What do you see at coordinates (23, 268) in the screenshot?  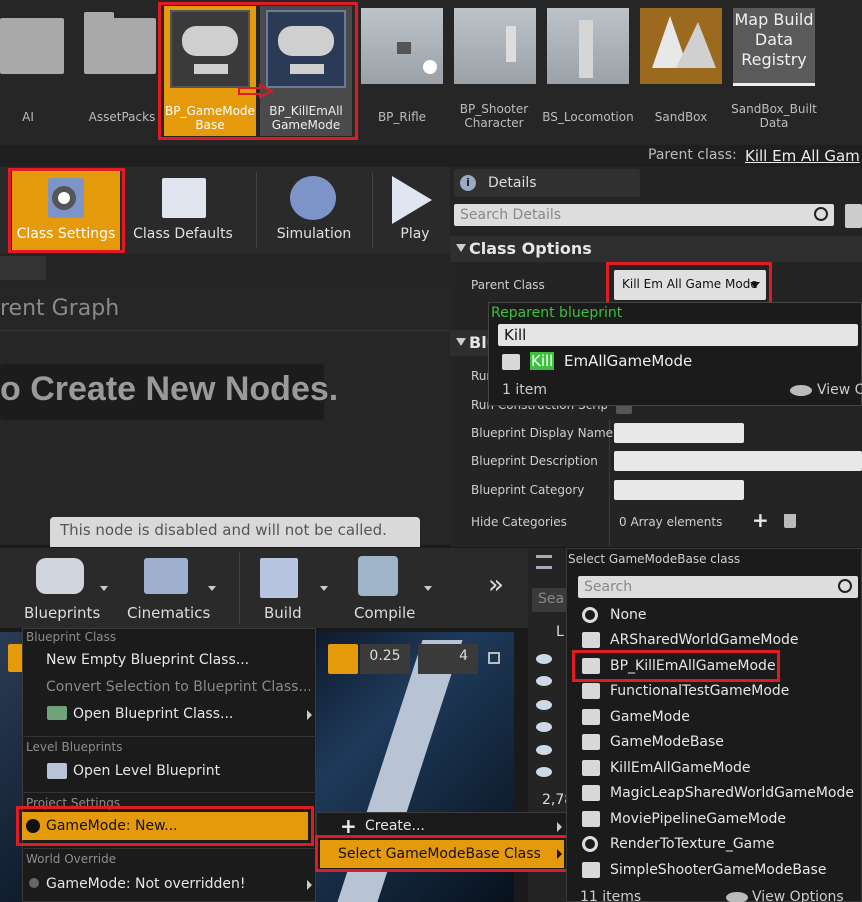 I see `graph-tab` at bounding box center [23, 268].